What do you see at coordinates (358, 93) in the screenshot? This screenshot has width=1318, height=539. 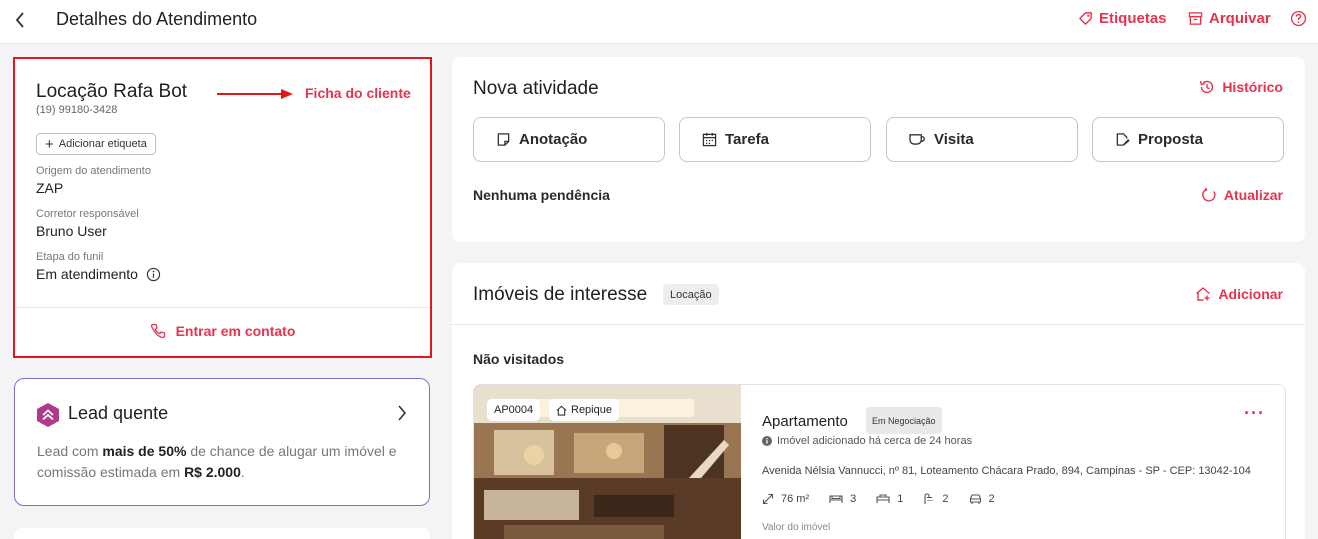 I see `ficha-cliente-link: Ficha do cliente` at bounding box center [358, 93].